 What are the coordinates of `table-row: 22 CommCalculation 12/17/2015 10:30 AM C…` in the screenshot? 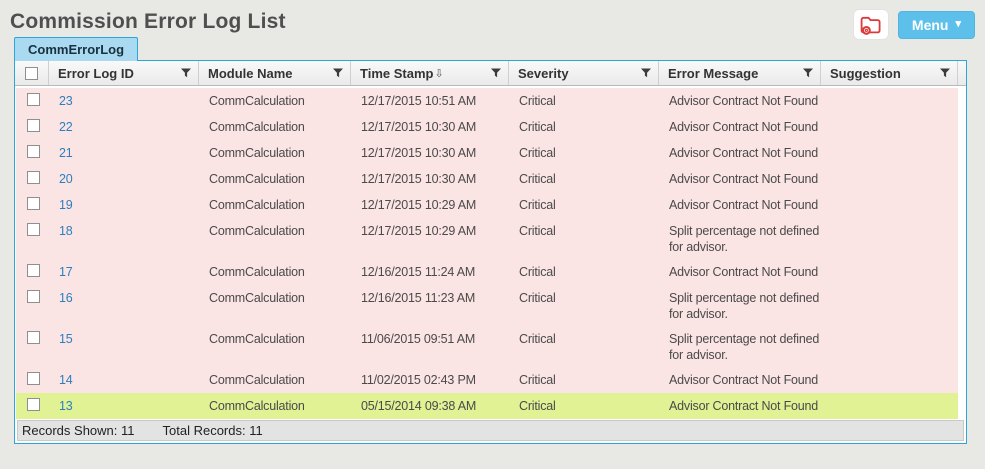 It's located at (487, 127).